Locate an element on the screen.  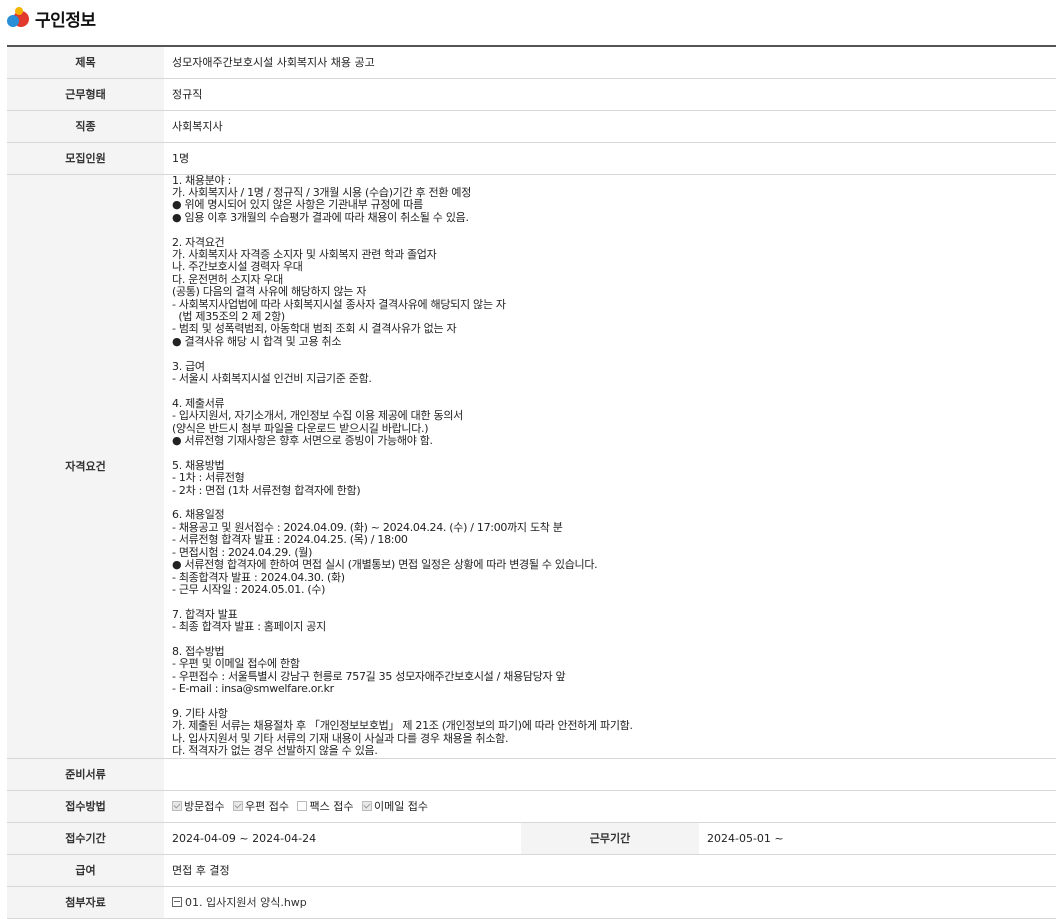
work-period-label: 근무기간 is located at coordinates (610, 838).